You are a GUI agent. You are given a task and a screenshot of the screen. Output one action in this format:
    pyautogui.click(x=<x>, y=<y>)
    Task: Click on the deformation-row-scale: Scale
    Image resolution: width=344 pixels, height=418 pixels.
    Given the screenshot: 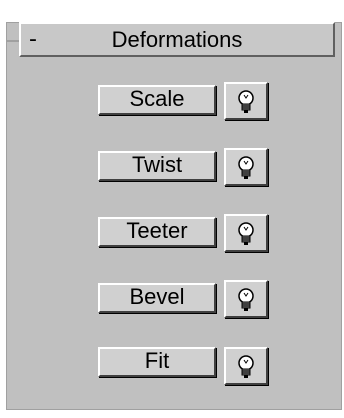 What is the action you would take?
    pyautogui.click(x=187, y=101)
    